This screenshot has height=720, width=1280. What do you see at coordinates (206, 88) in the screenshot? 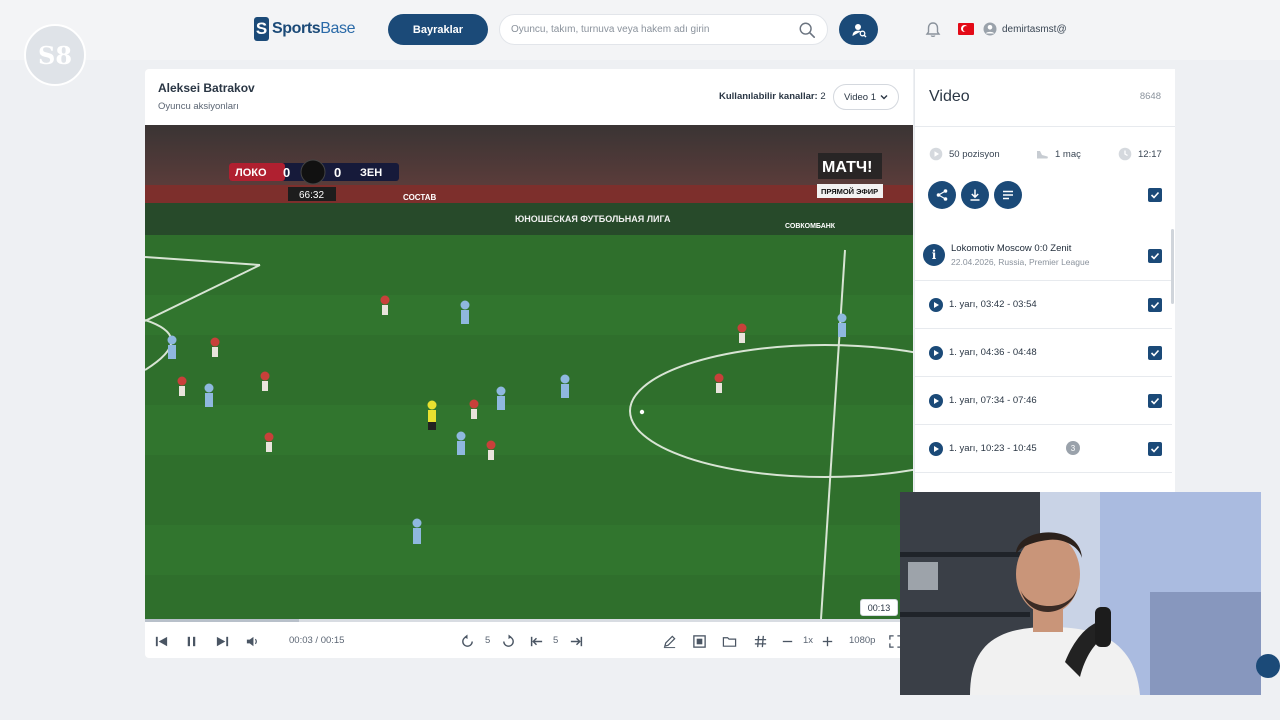
I see `player-name: Aleksei Batrakov` at bounding box center [206, 88].